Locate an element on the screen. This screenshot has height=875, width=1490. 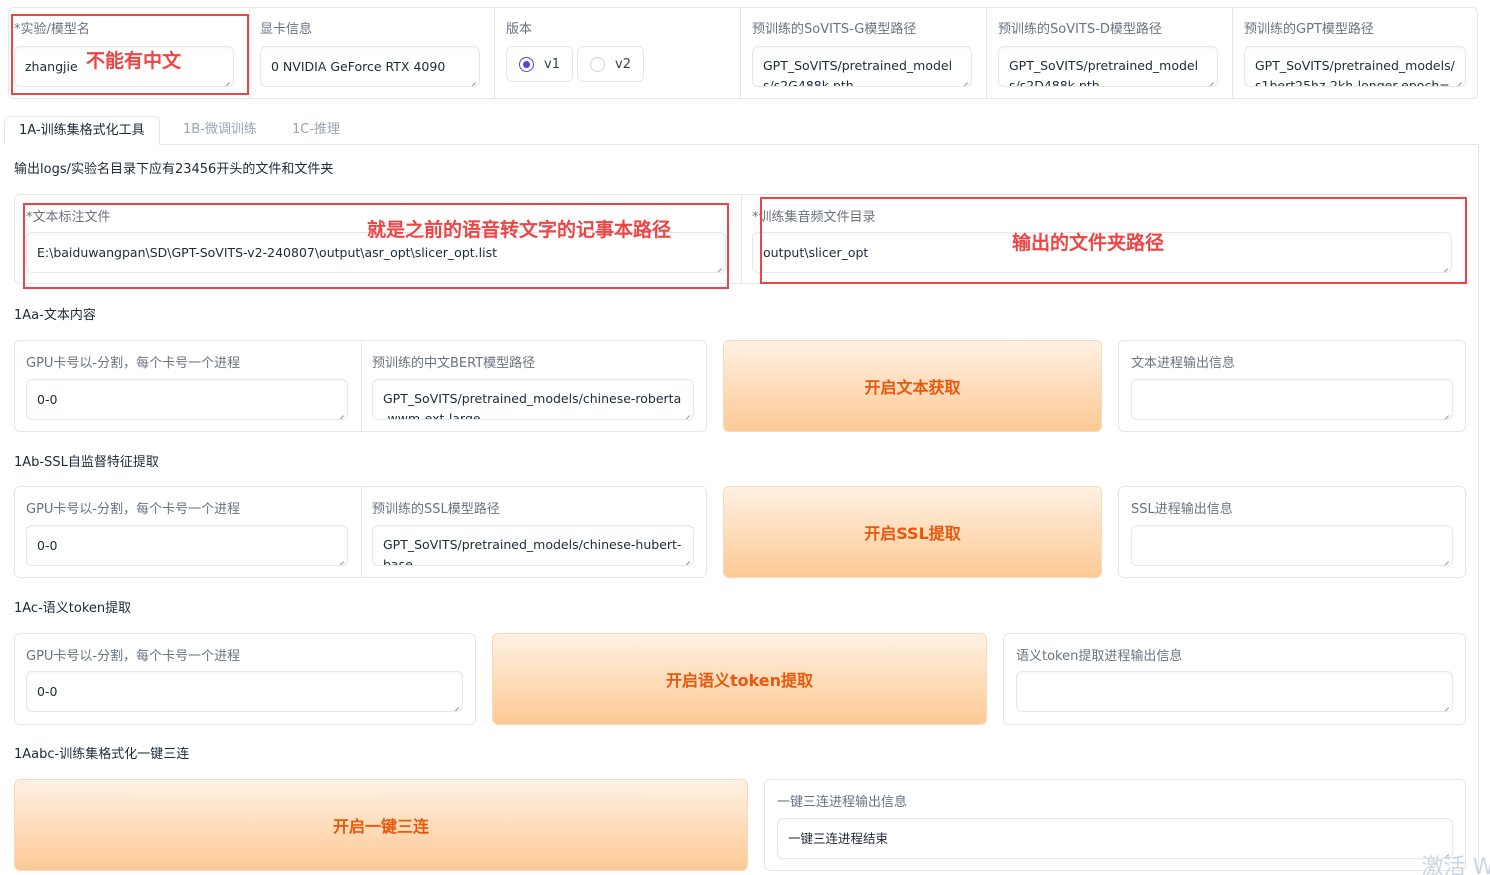
gpu-info-label: 显卡信息 is located at coordinates (286, 29).